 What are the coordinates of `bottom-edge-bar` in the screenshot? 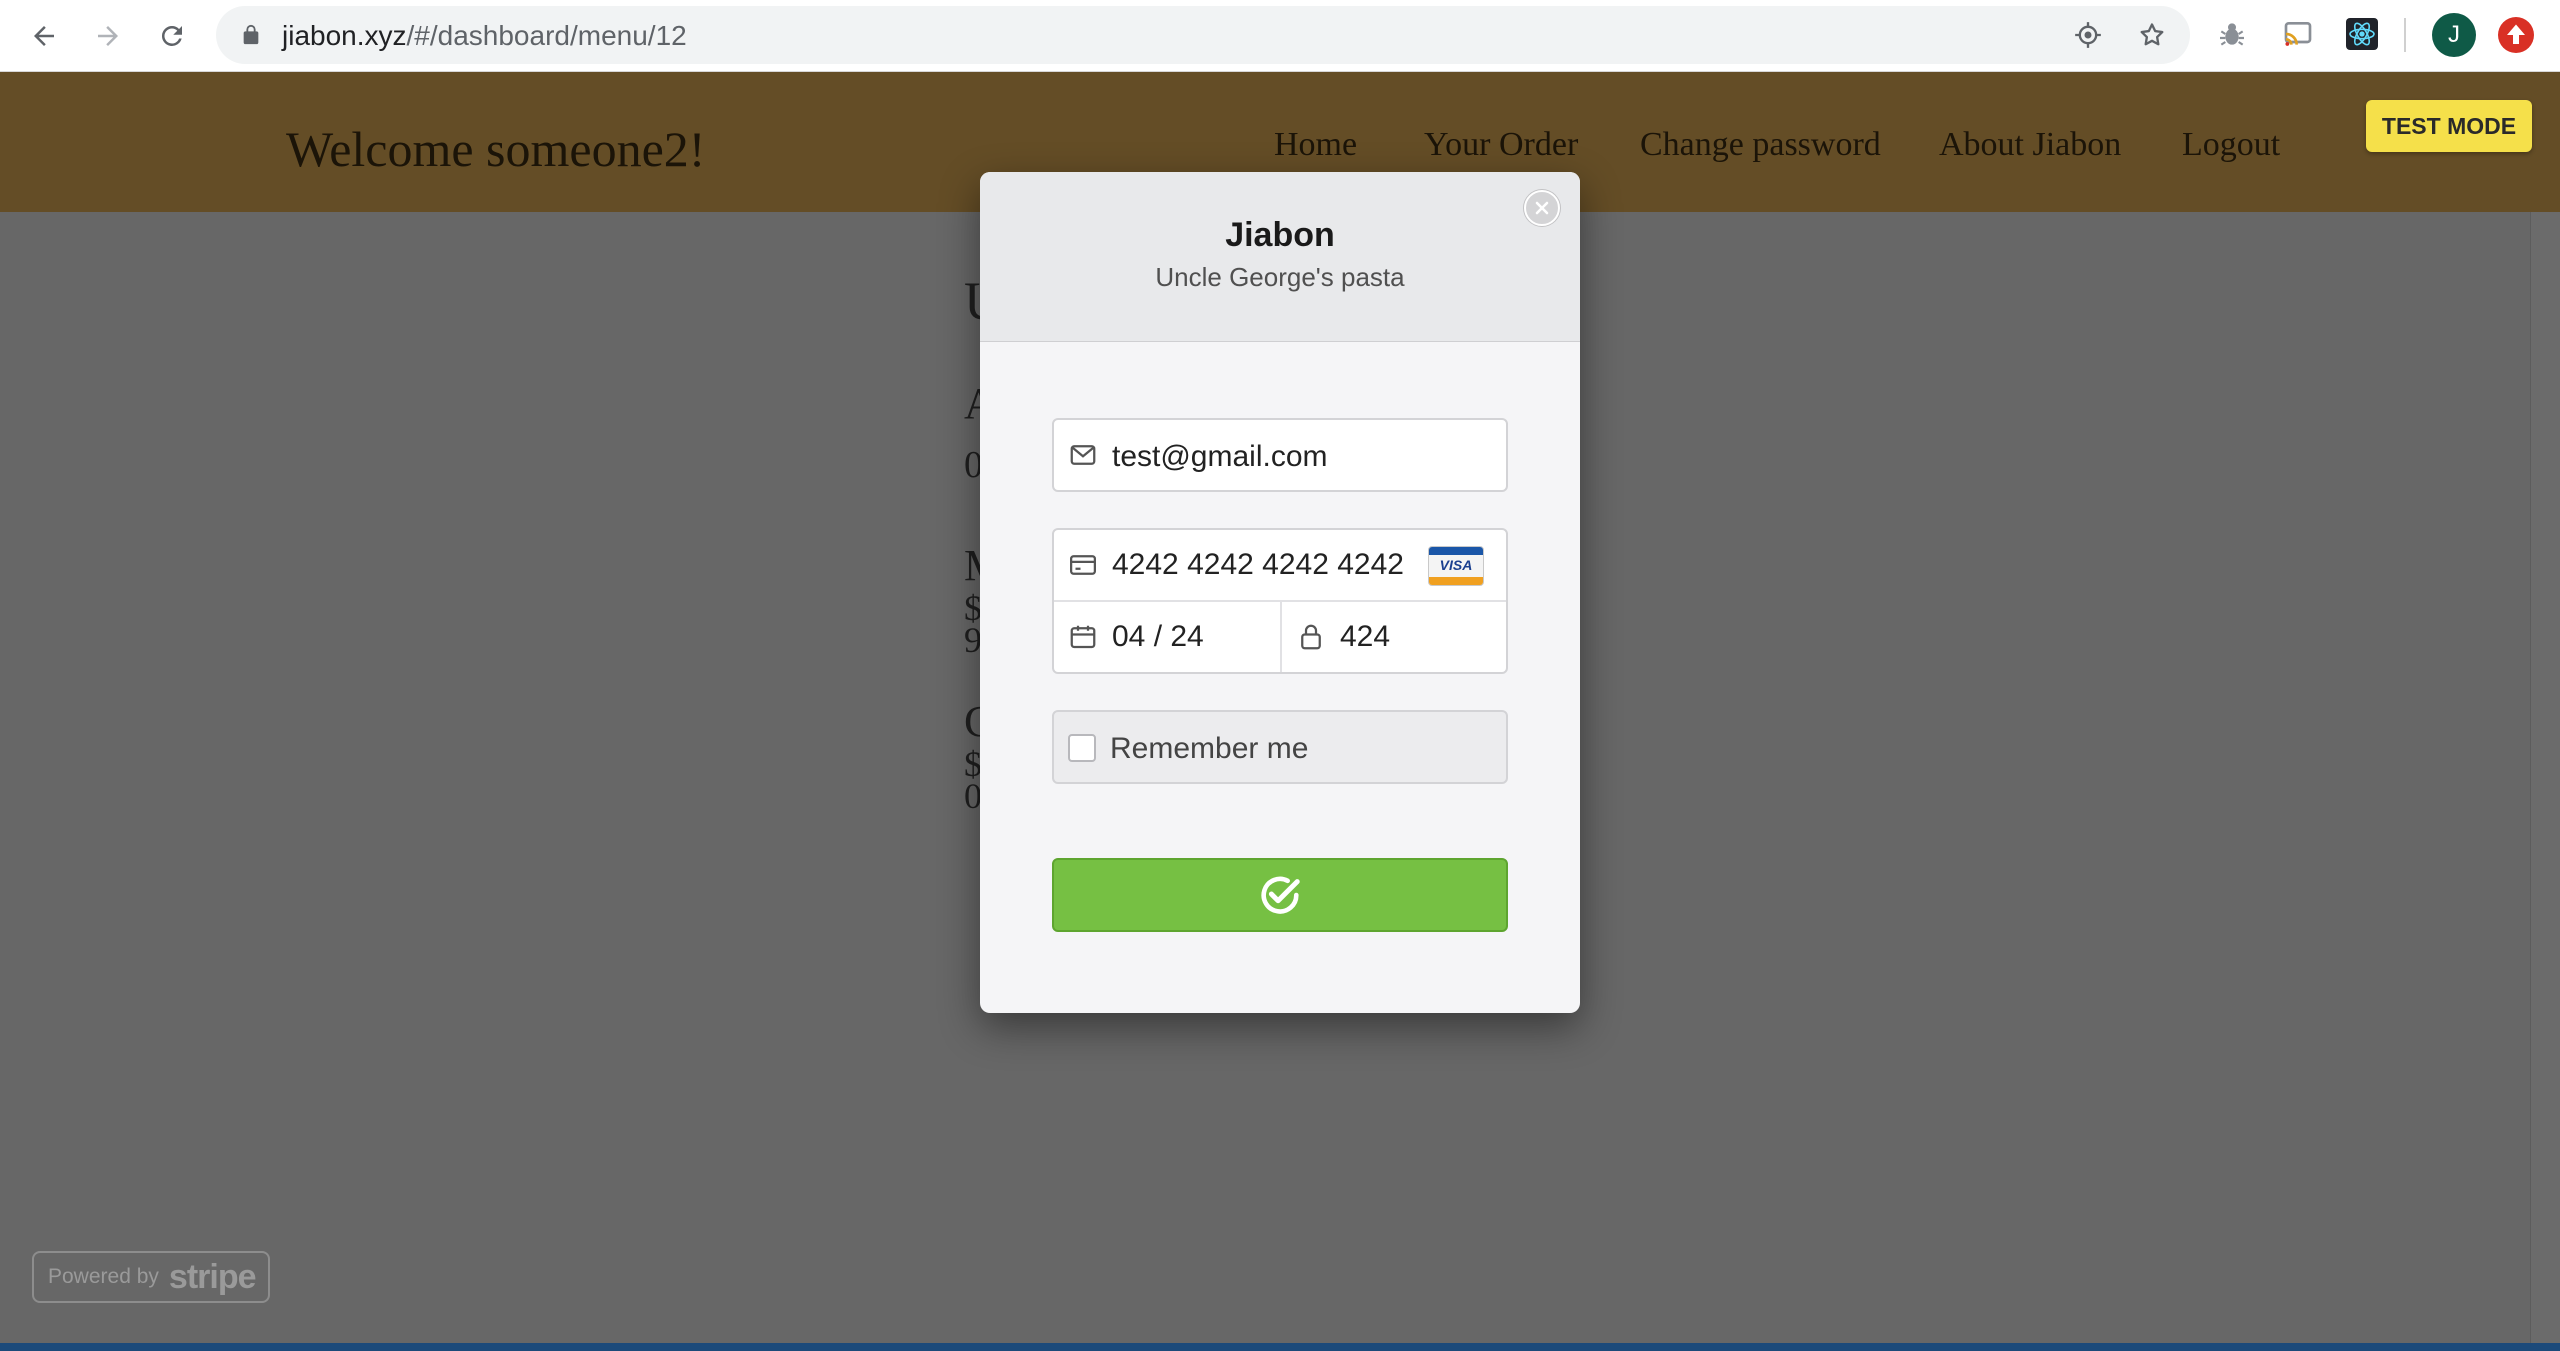 It's located at (1280, 1347).